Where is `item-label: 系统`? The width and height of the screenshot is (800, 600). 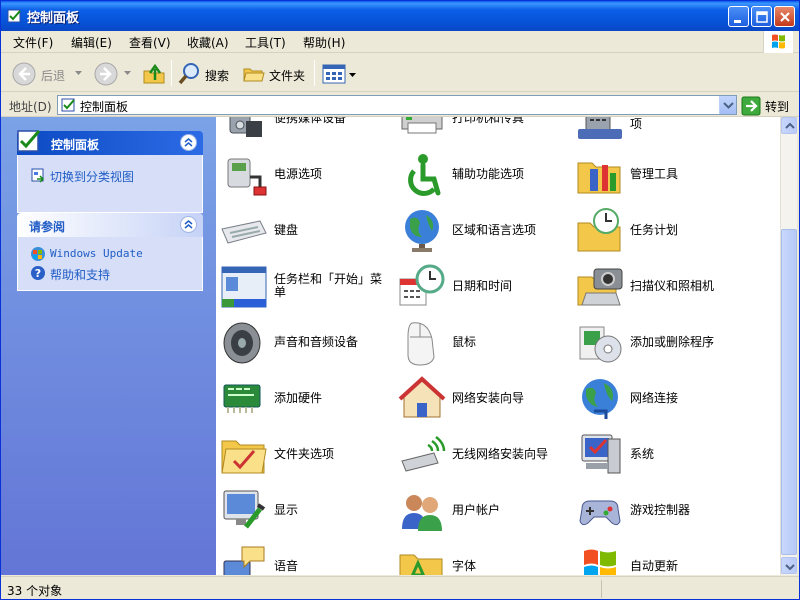 item-label: 系统 is located at coordinates (642, 454).